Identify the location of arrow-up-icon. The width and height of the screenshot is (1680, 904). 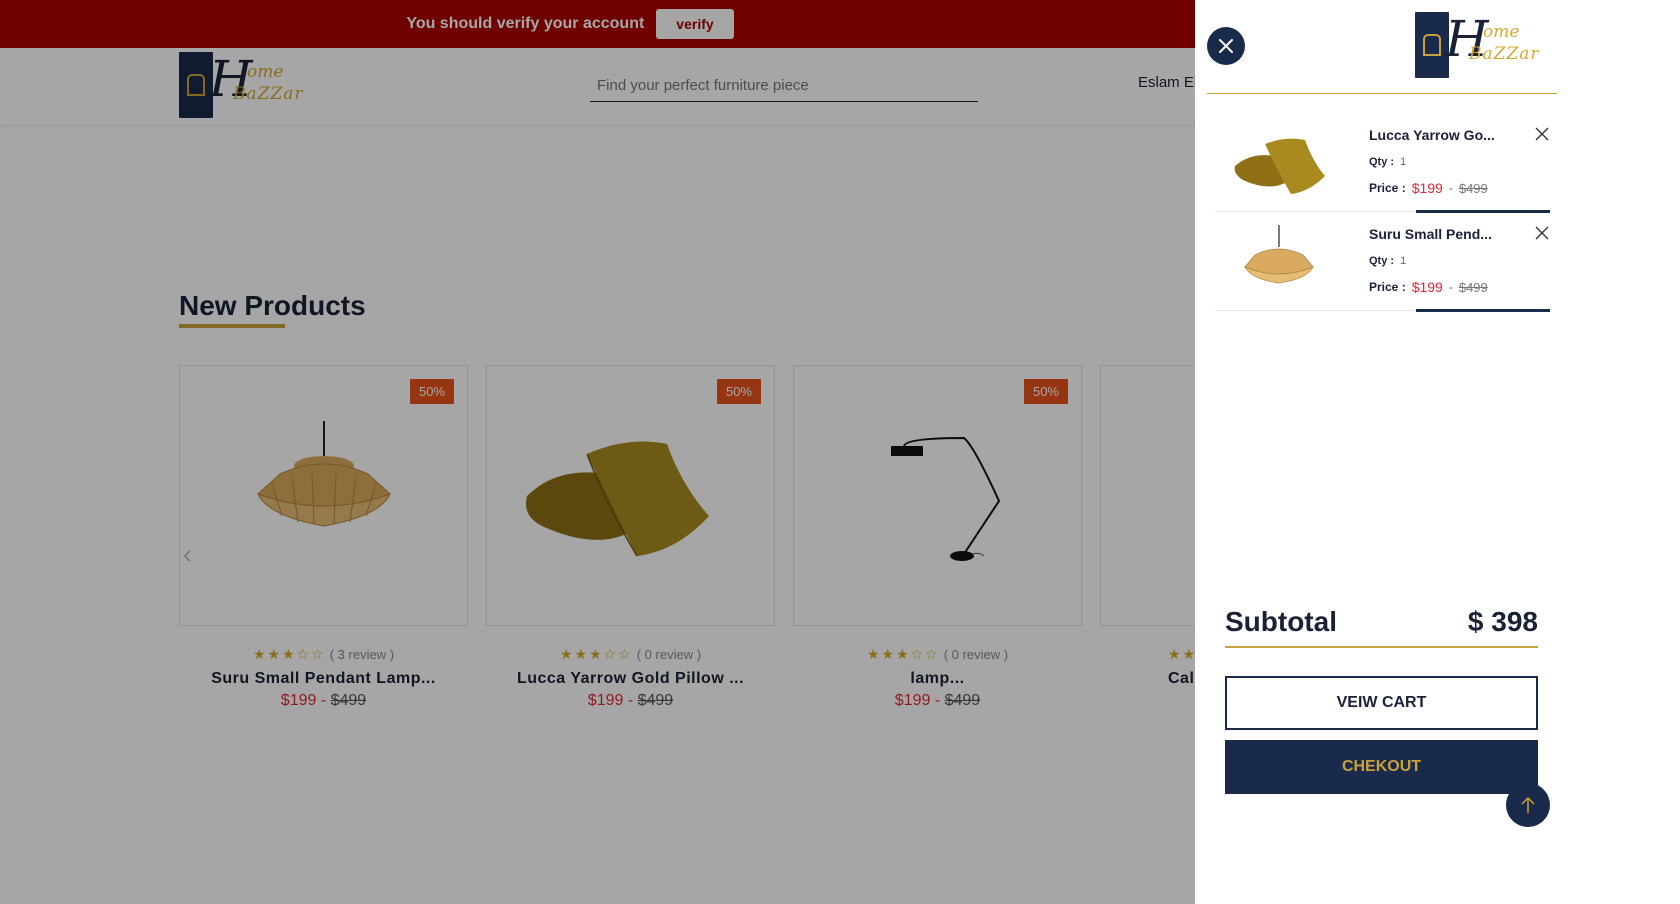
(1528, 805).